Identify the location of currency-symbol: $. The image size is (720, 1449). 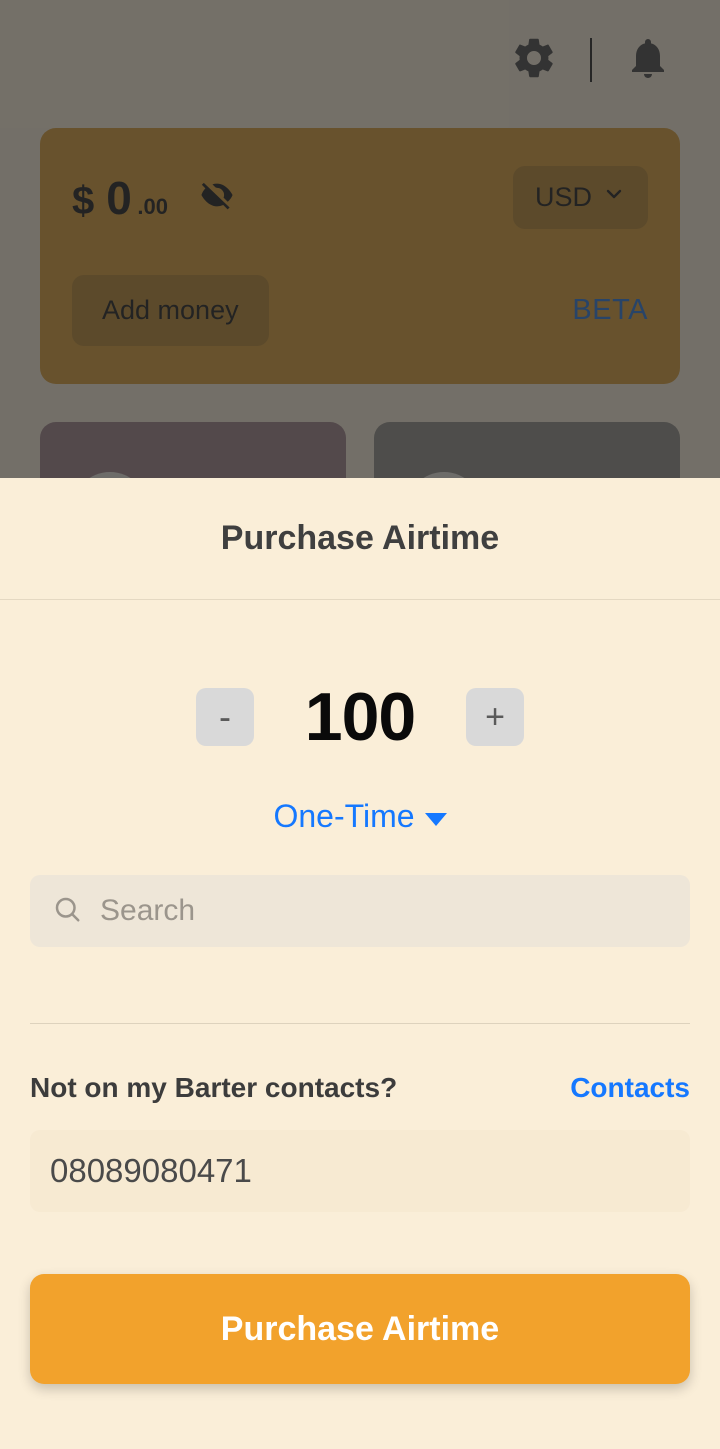
(83, 200).